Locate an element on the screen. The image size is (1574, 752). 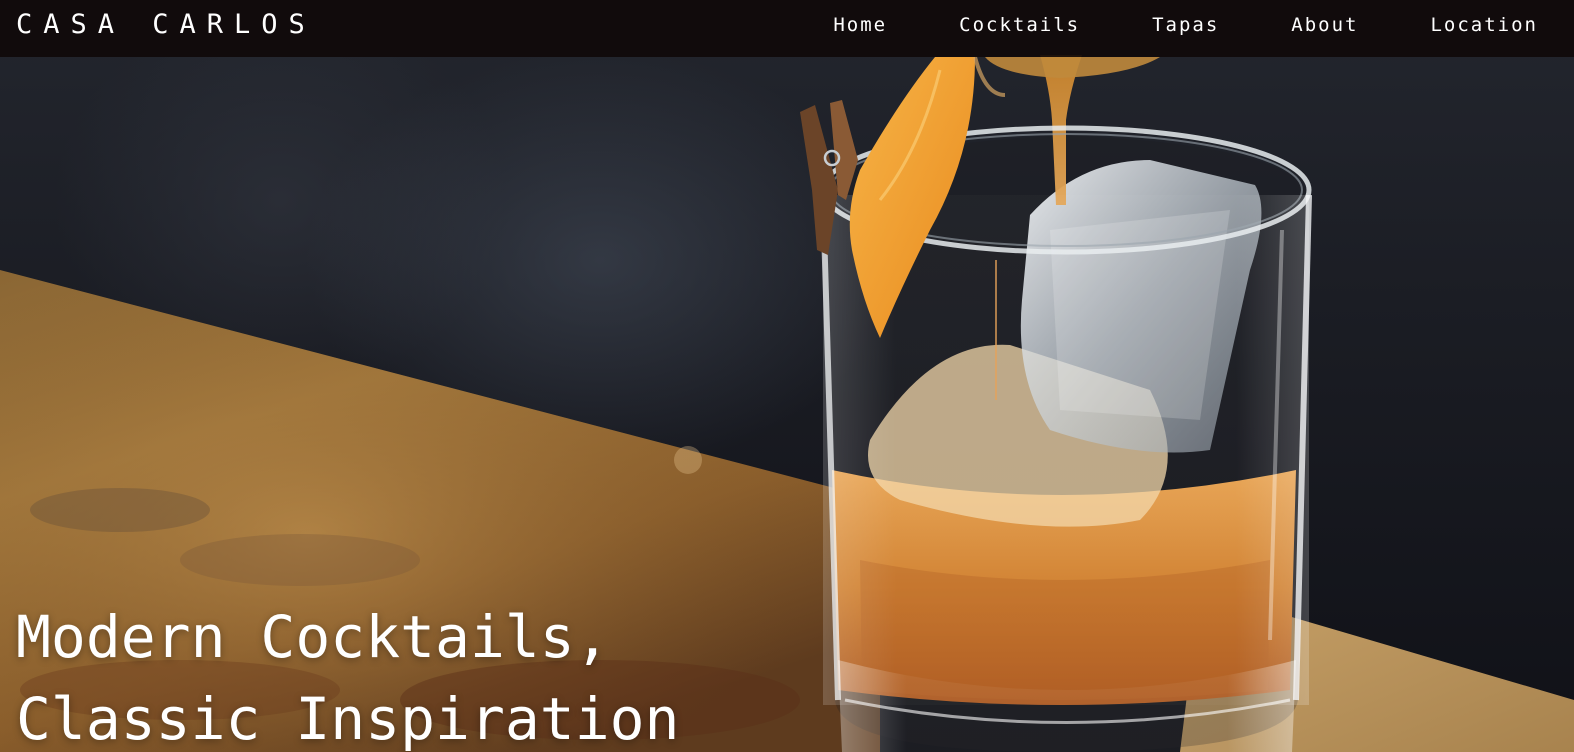
nav-item-location: Location is located at coordinates (1484, 25).